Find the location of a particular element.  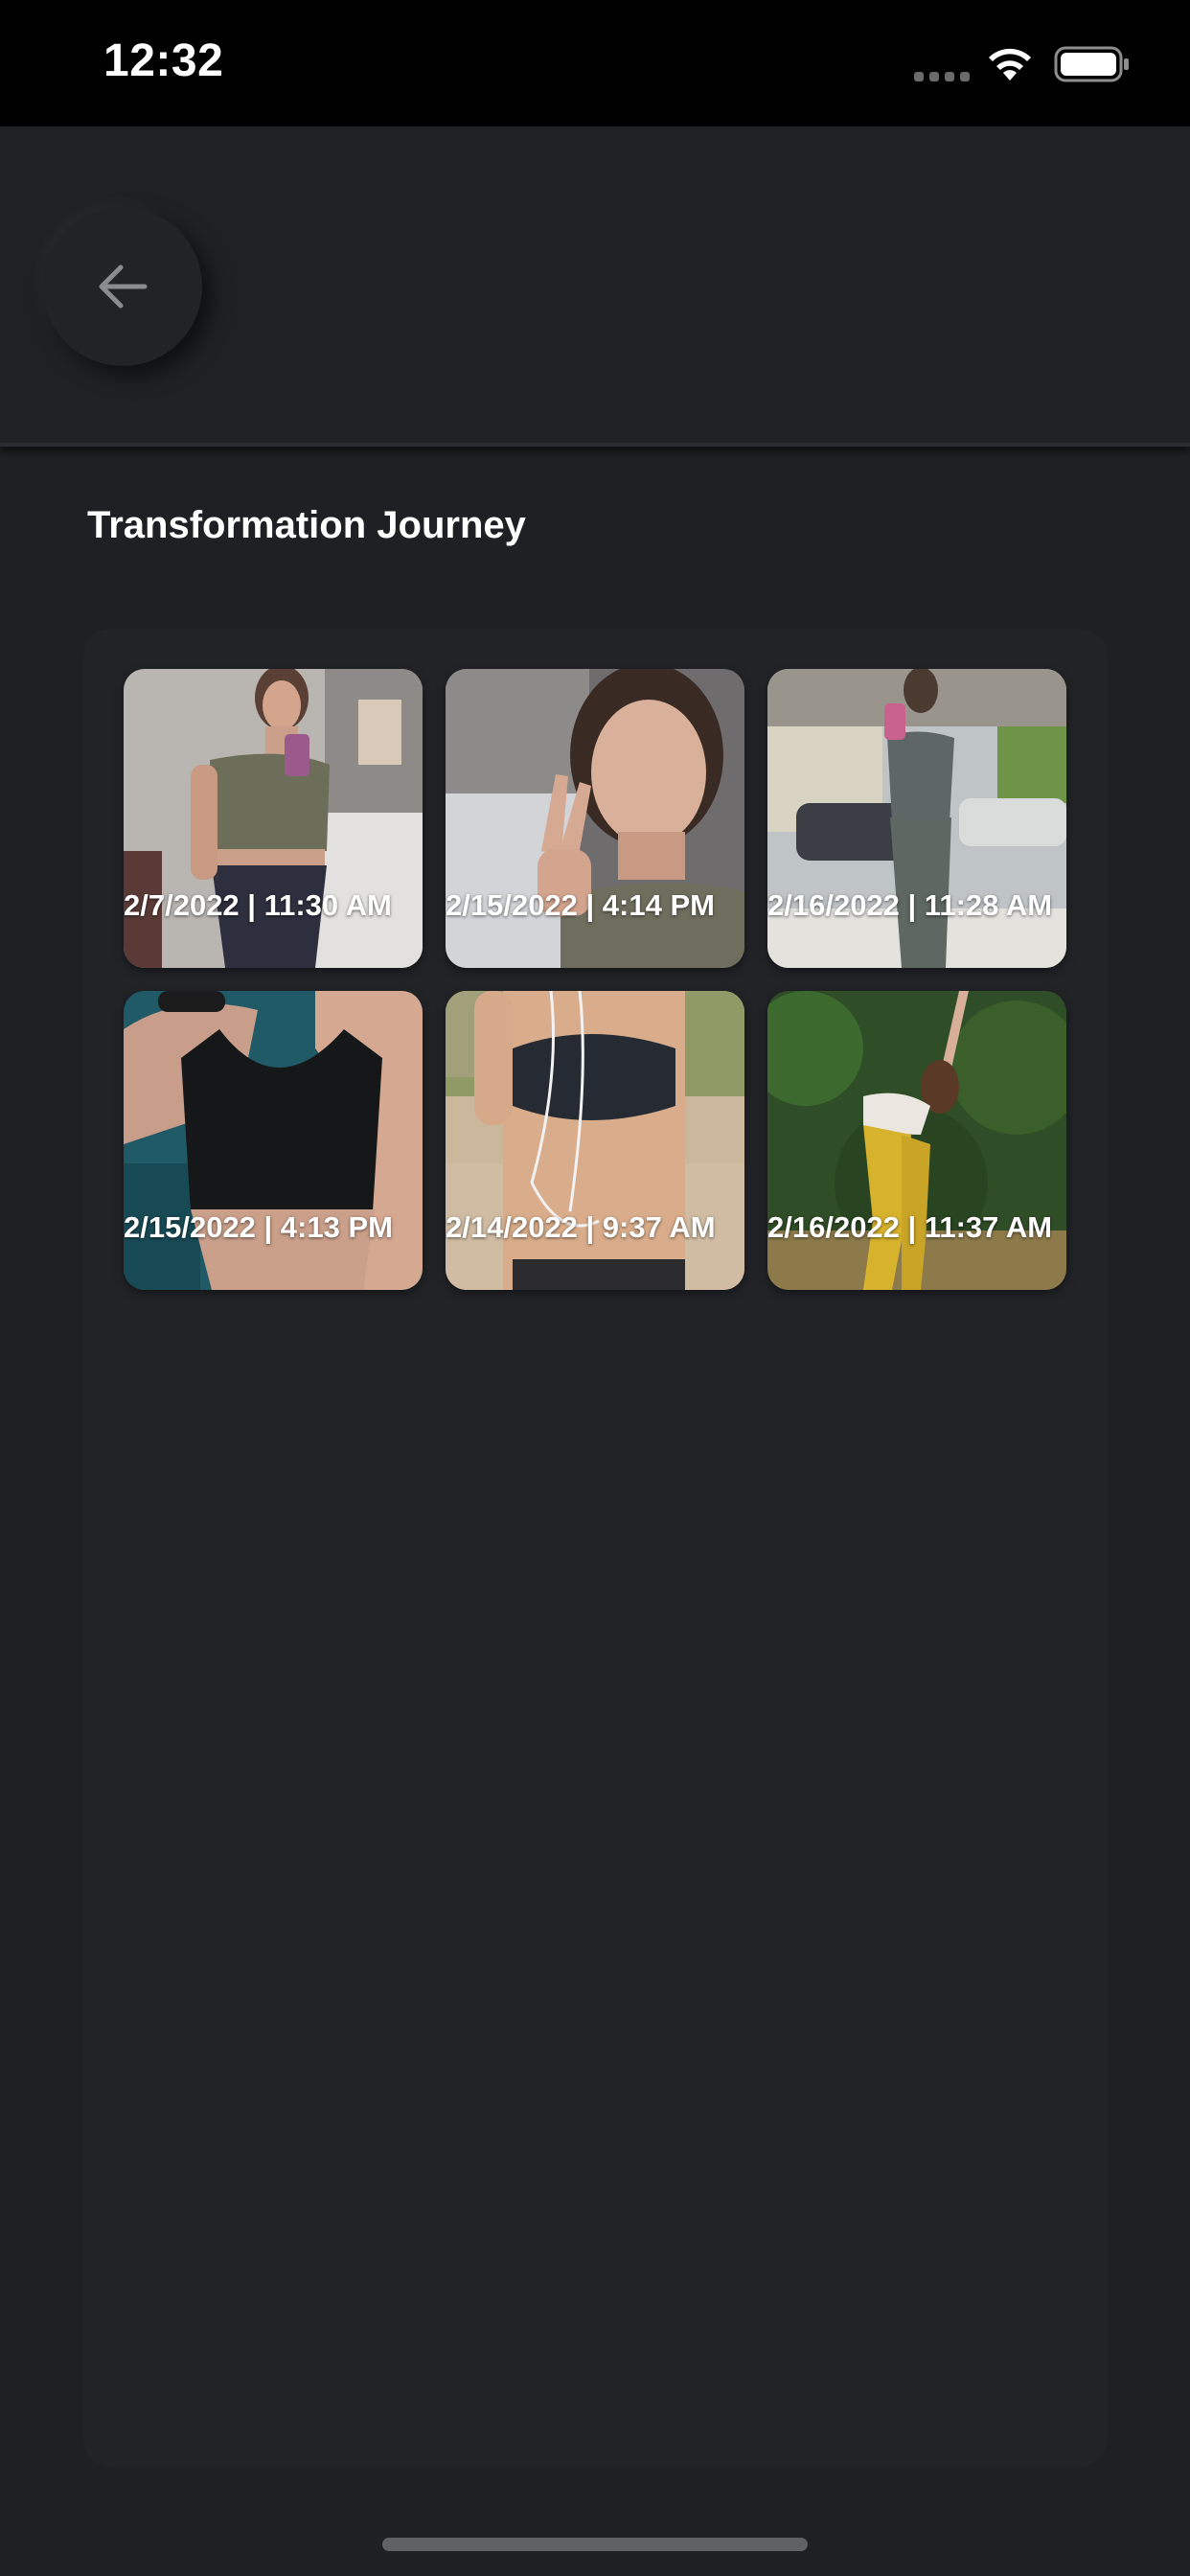

cellular-signal-icon is located at coordinates (942, 76).